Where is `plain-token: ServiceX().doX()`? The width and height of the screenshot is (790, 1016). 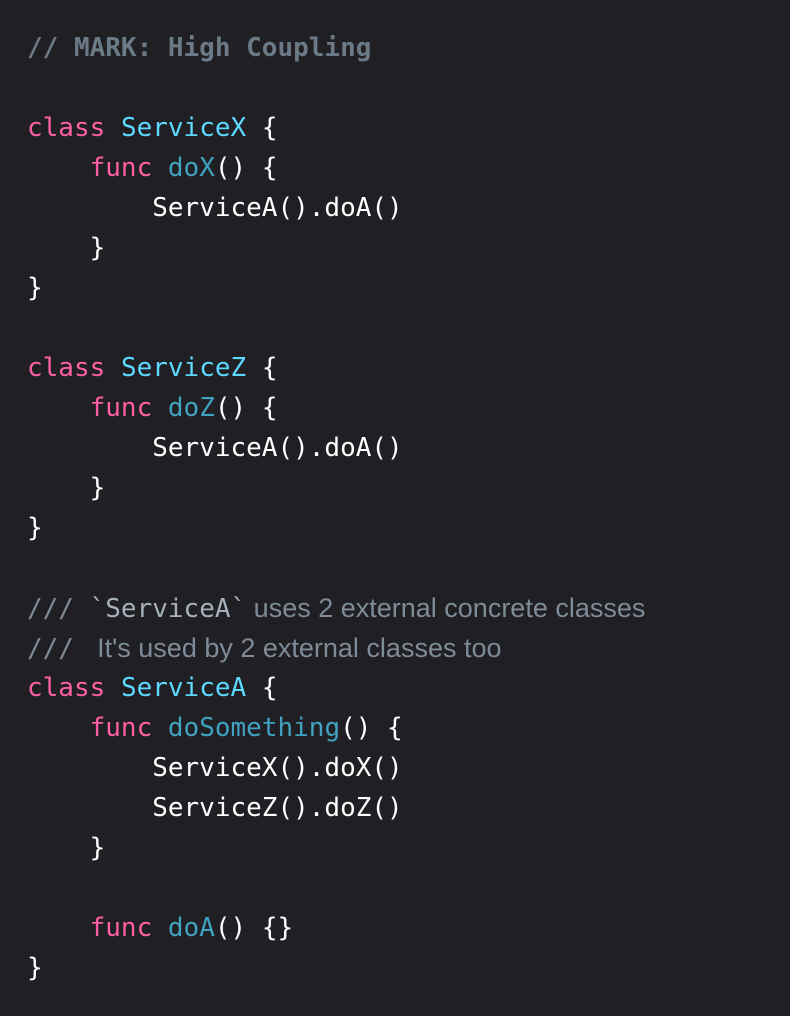
plain-token: ServiceX().doX() is located at coordinates (215, 768).